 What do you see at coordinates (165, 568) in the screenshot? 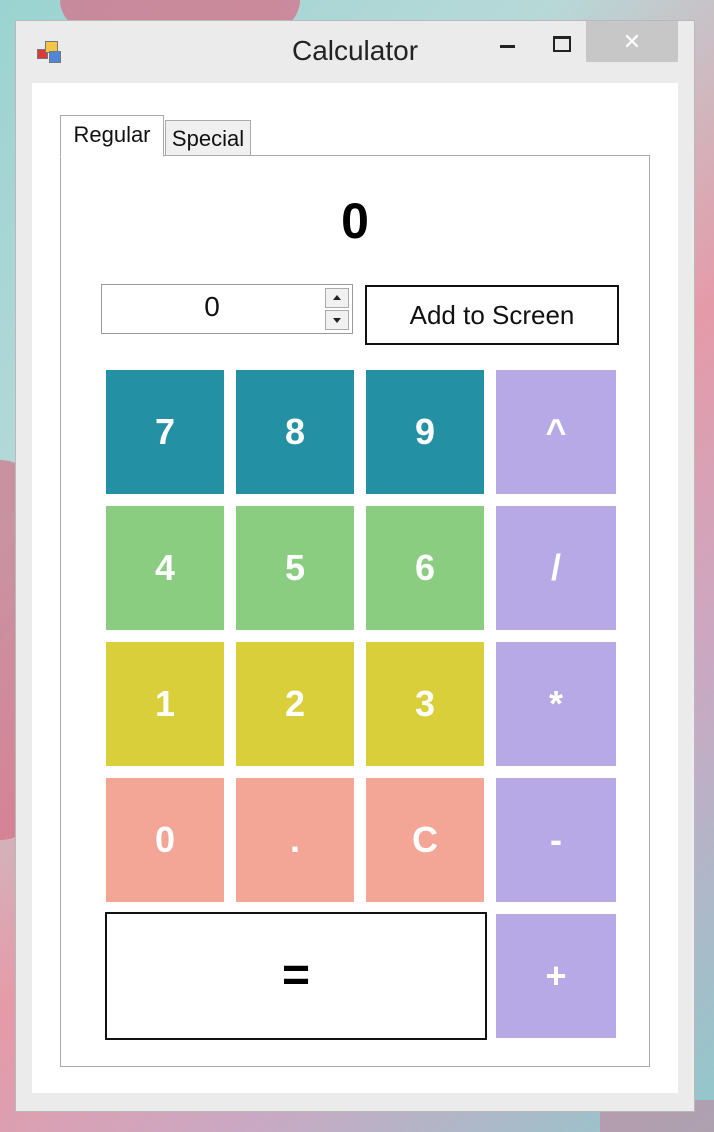
I see `key-4: 4` at bounding box center [165, 568].